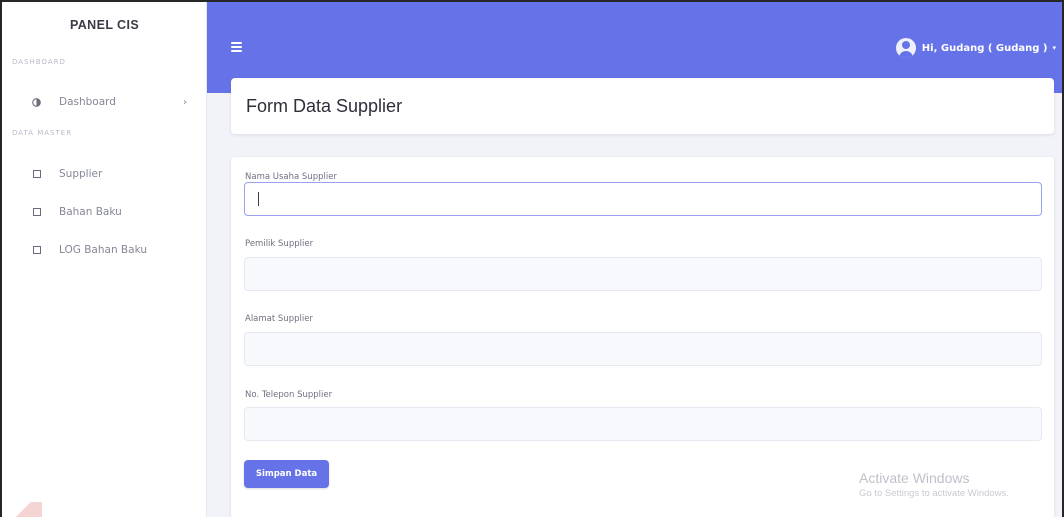 This screenshot has height=517, width=1064. Describe the element at coordinates (22, 509) in the screenshot. I see `corner-decoration` at that location.